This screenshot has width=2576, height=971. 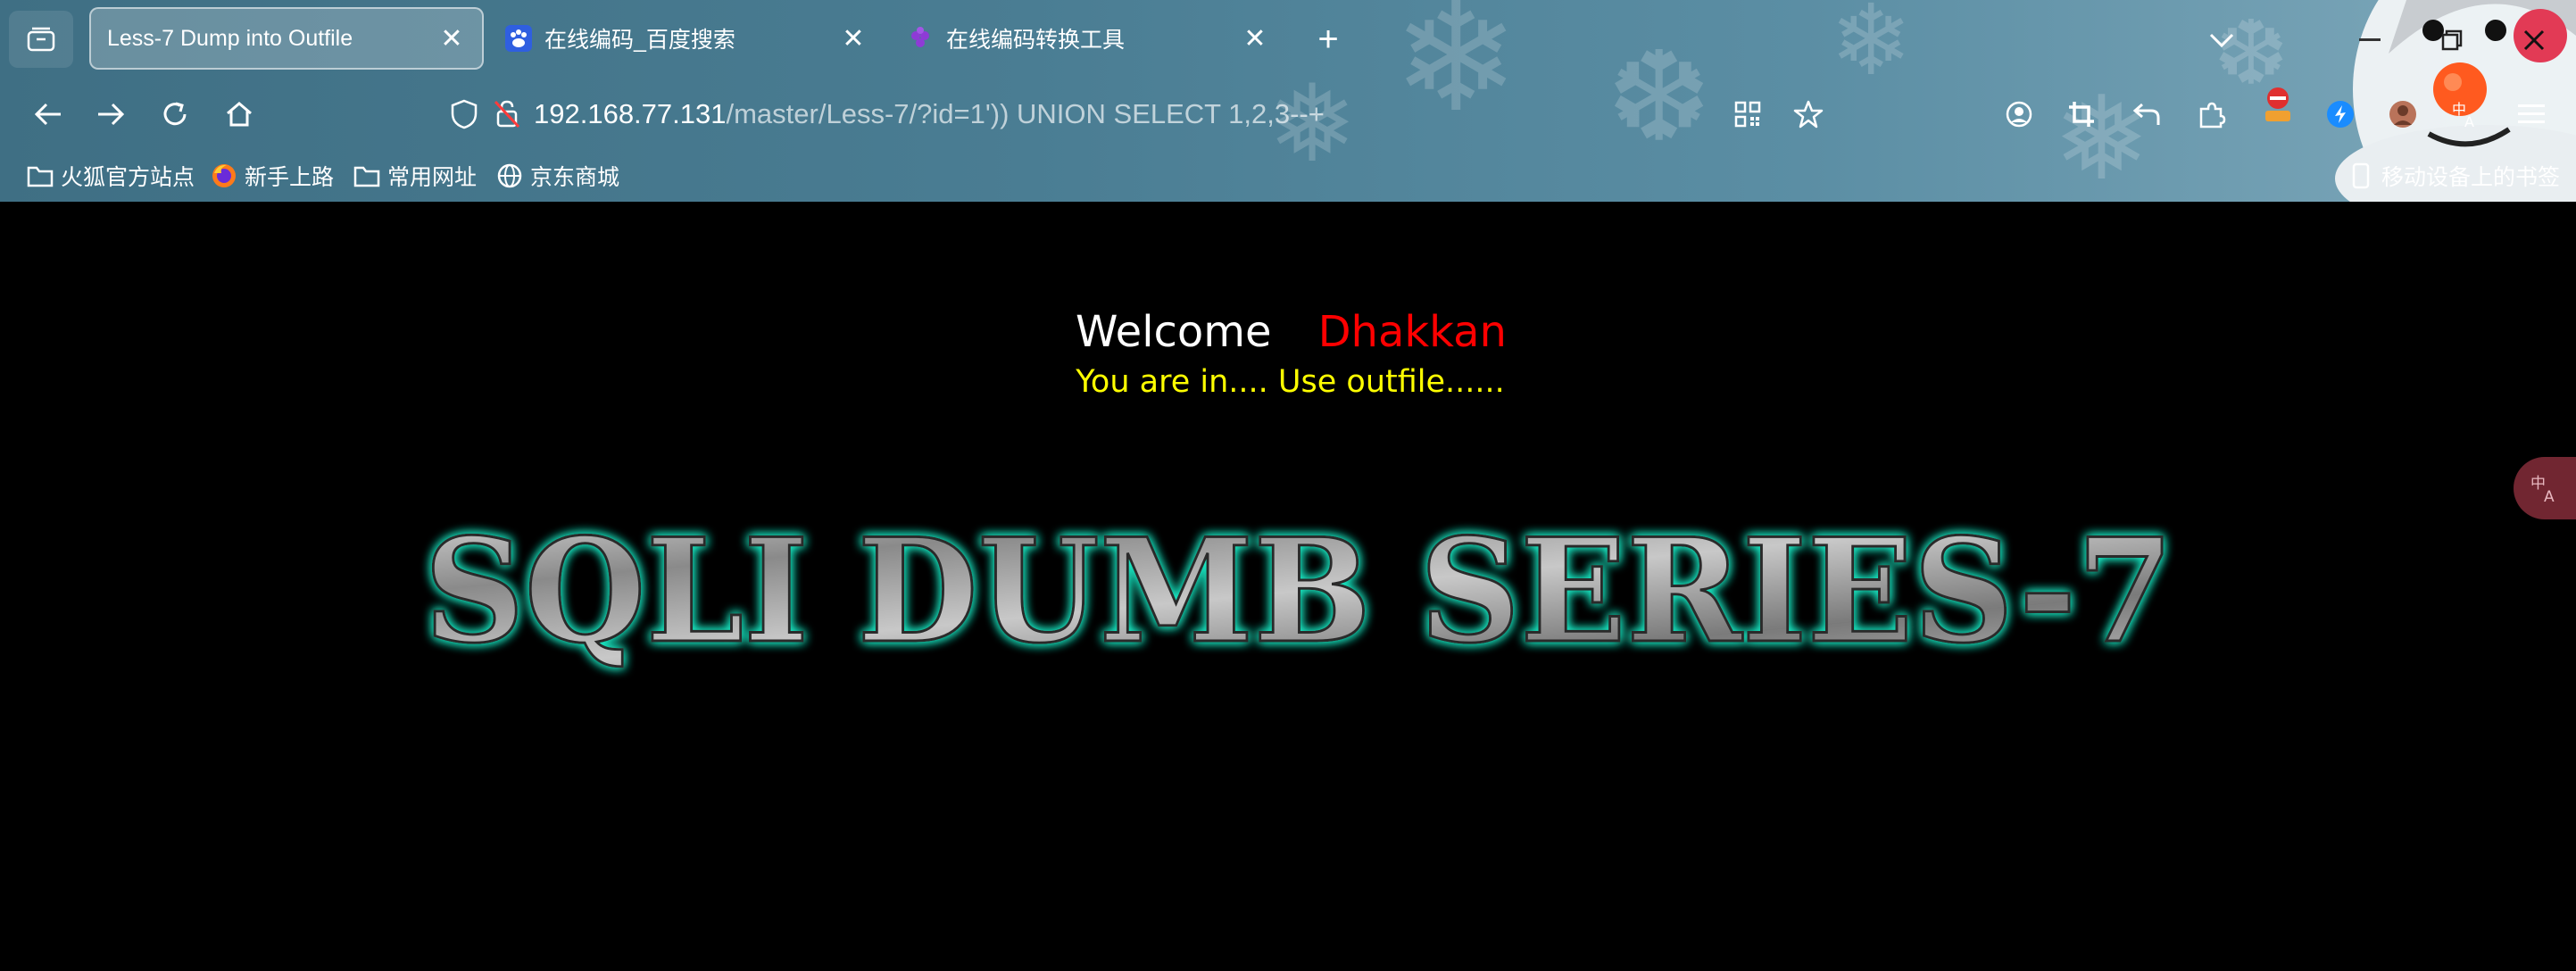 I want to click on list-all-tabs-chevron-icon, so click(x=2221, y=40).